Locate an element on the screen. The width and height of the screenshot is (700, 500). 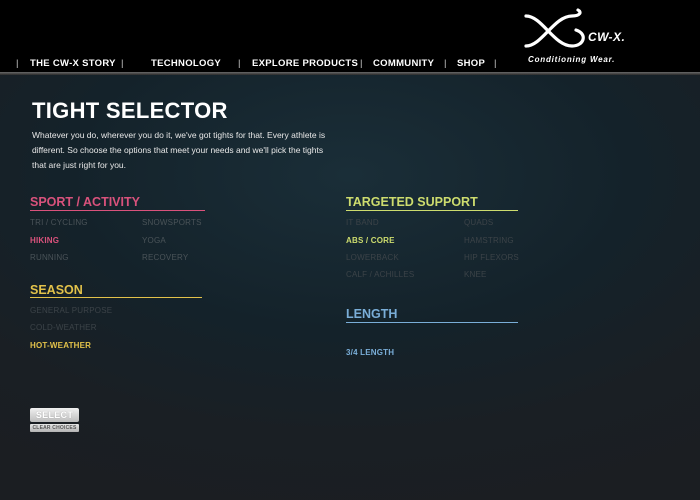
season-section-rule is located at coordinates (116, 297).